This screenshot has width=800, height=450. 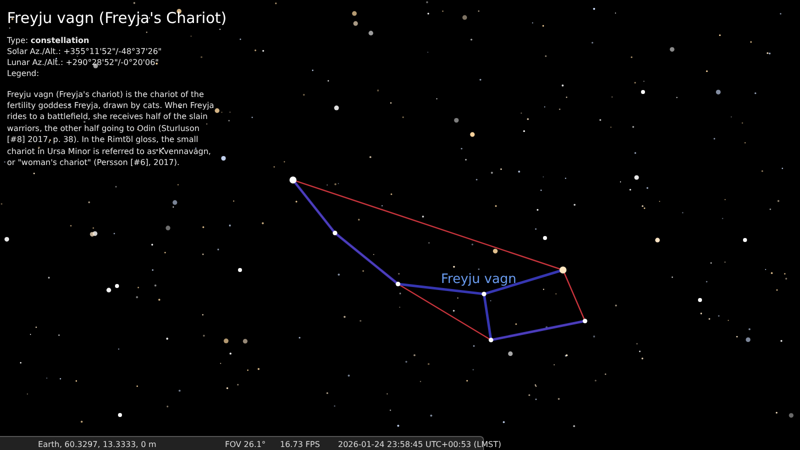 I want to click on location-text: Earth, 60.3297, 13.3333, 0 m, so click(x=97, y=444).